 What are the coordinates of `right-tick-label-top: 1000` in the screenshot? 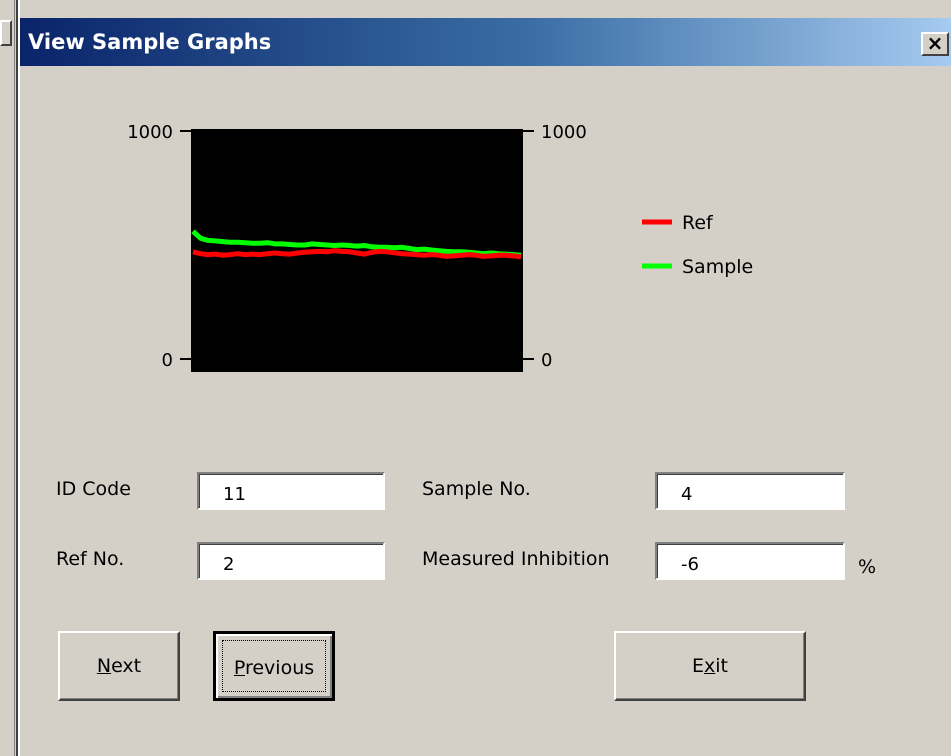 It's located at (564, 132).